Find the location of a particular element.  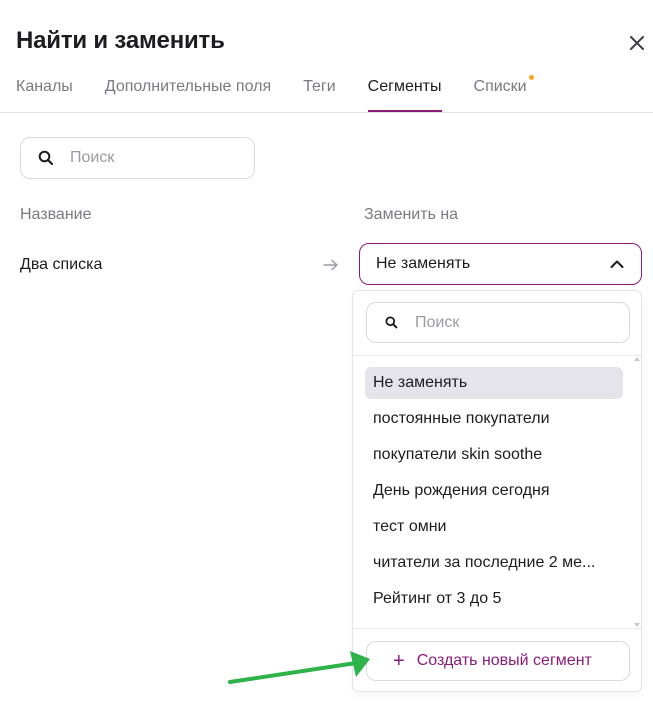

scroll-up-icon is located at coordinates (637, 359).